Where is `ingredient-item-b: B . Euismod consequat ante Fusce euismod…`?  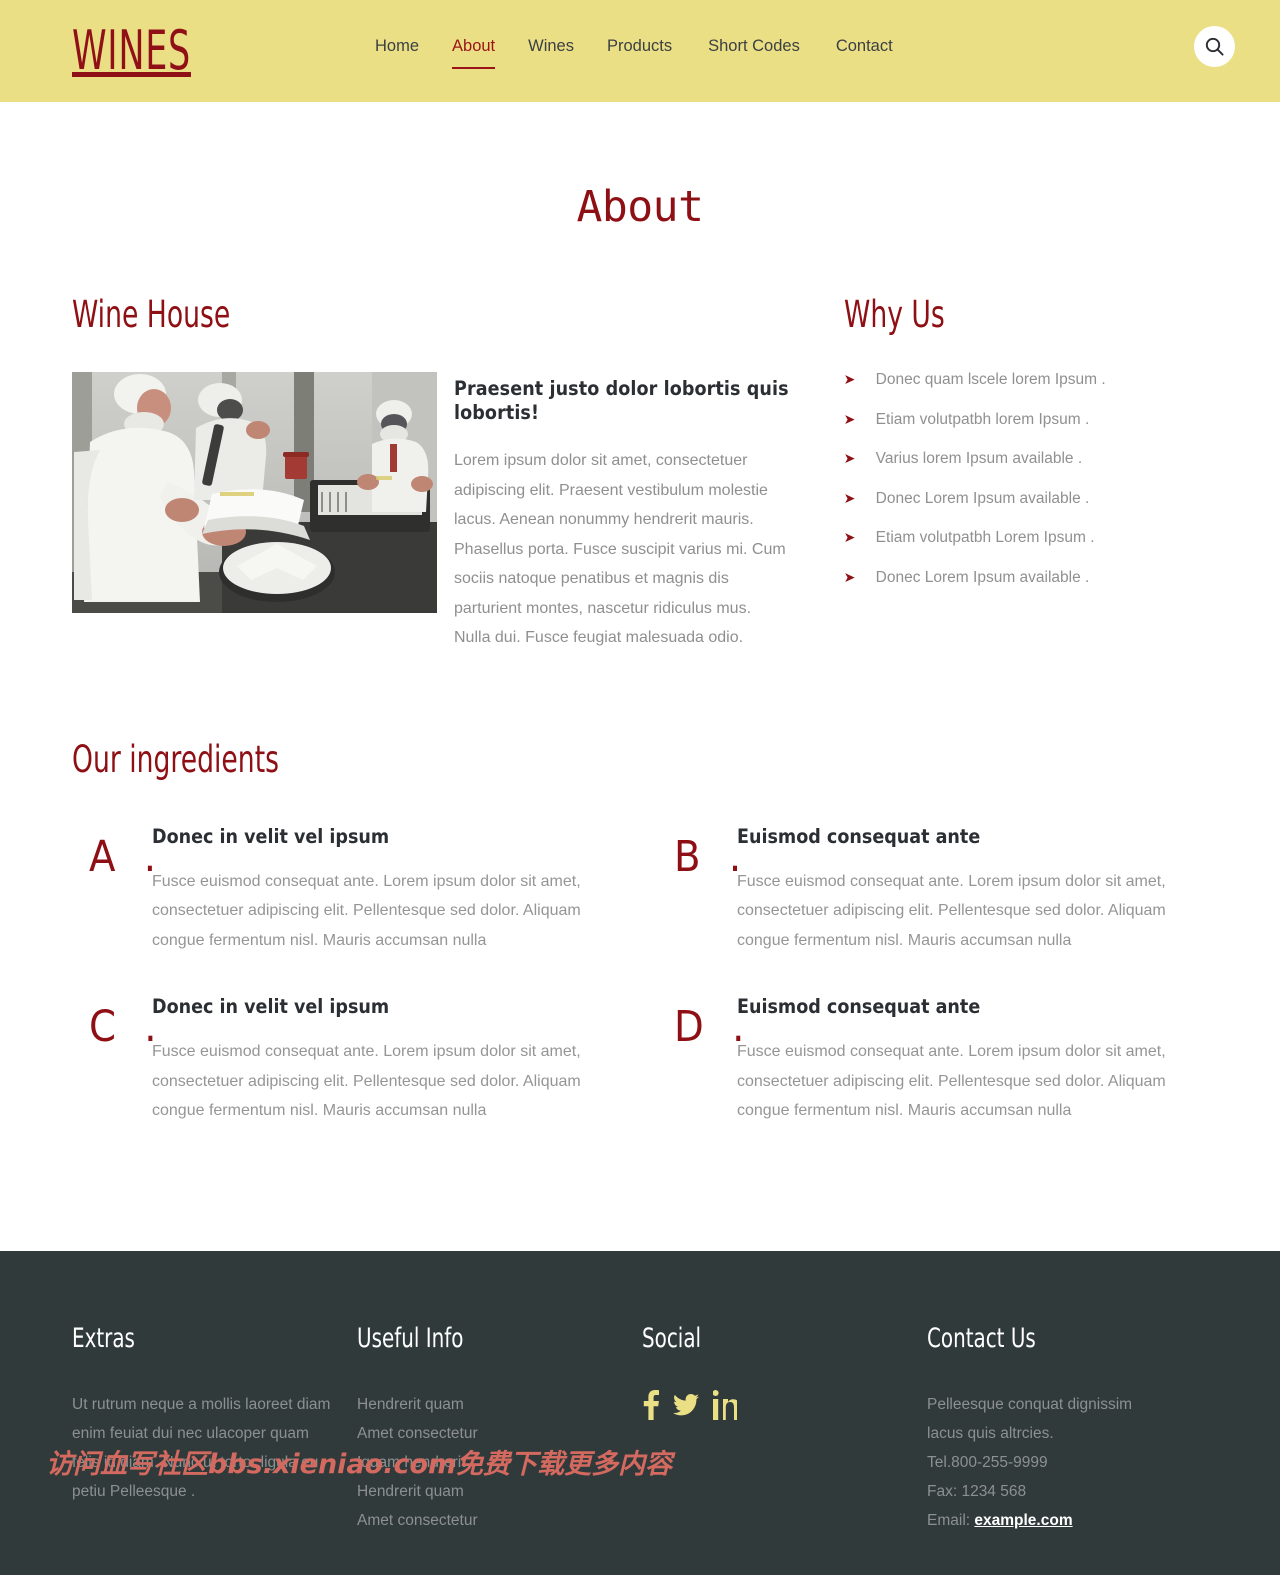 ingredient-item-b: B . Euismod consequat ante Fusce euismod… is located at coordinates (924, 890).